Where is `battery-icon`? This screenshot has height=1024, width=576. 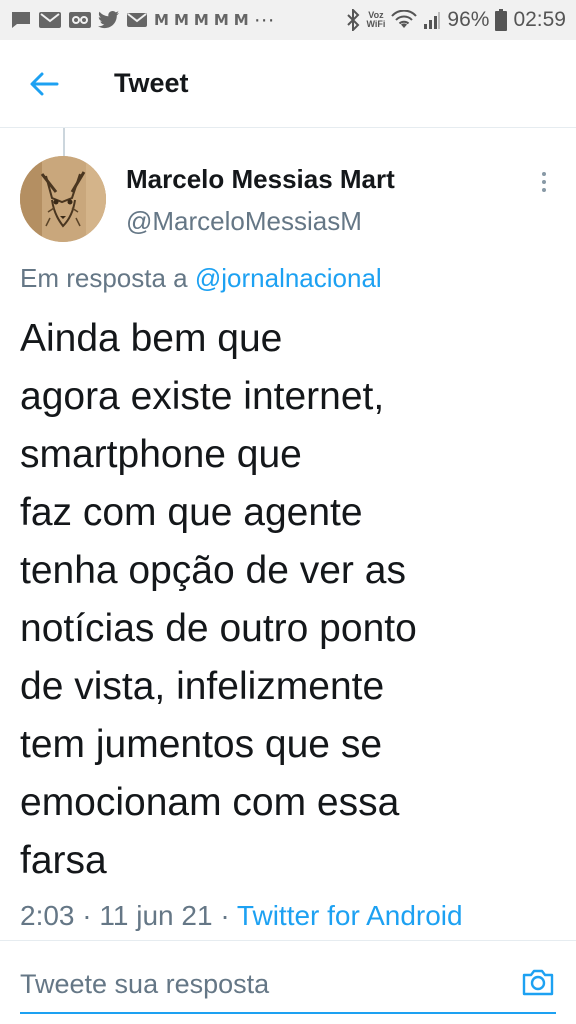
battery-icon is located at coordinates (501, 20).